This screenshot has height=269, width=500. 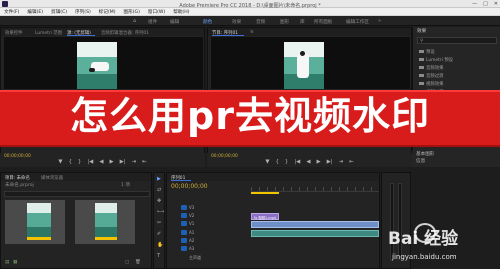 I want to click on menu-graphics: 图形(G), so click(x=132, y=12).